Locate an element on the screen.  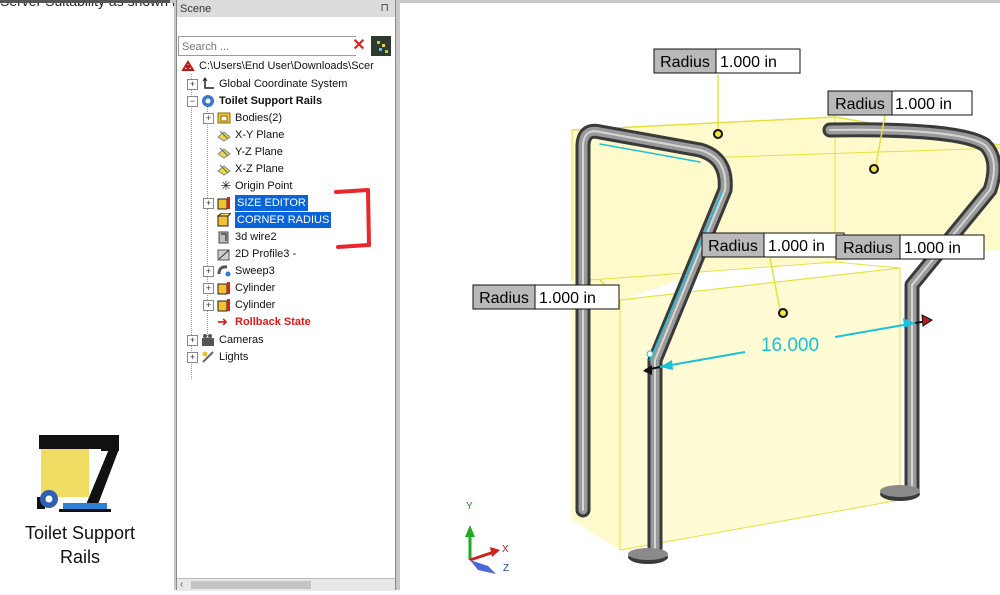
tree-item-label: Origin Point is located at coordinates (264, 186).